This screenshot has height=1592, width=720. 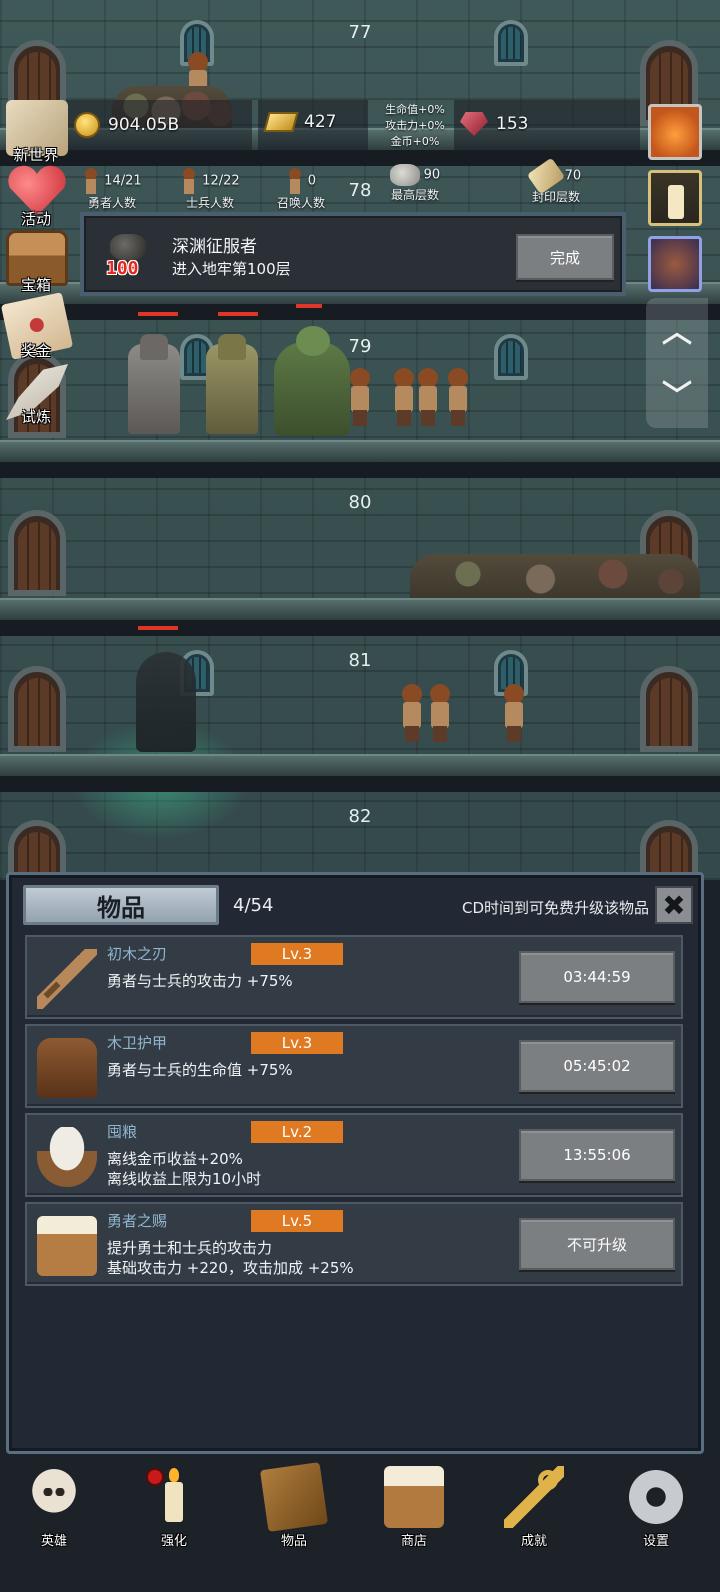 I want to click on gold-bar-amount: 427, so click(x=320, y=122).